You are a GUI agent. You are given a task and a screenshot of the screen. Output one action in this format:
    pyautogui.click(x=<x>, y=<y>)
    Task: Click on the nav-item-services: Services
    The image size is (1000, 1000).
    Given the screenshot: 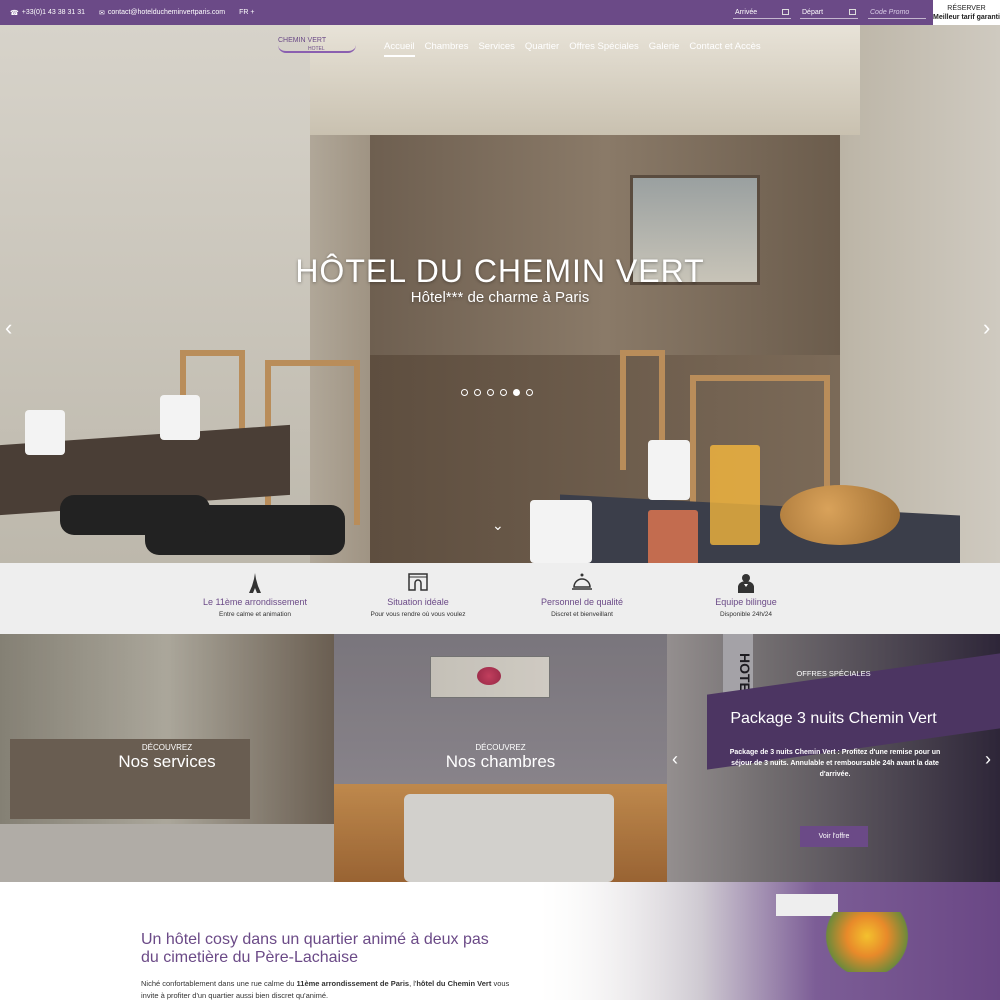 What is the action you would take?
    pyautogui.click(x=496, y=49)
    